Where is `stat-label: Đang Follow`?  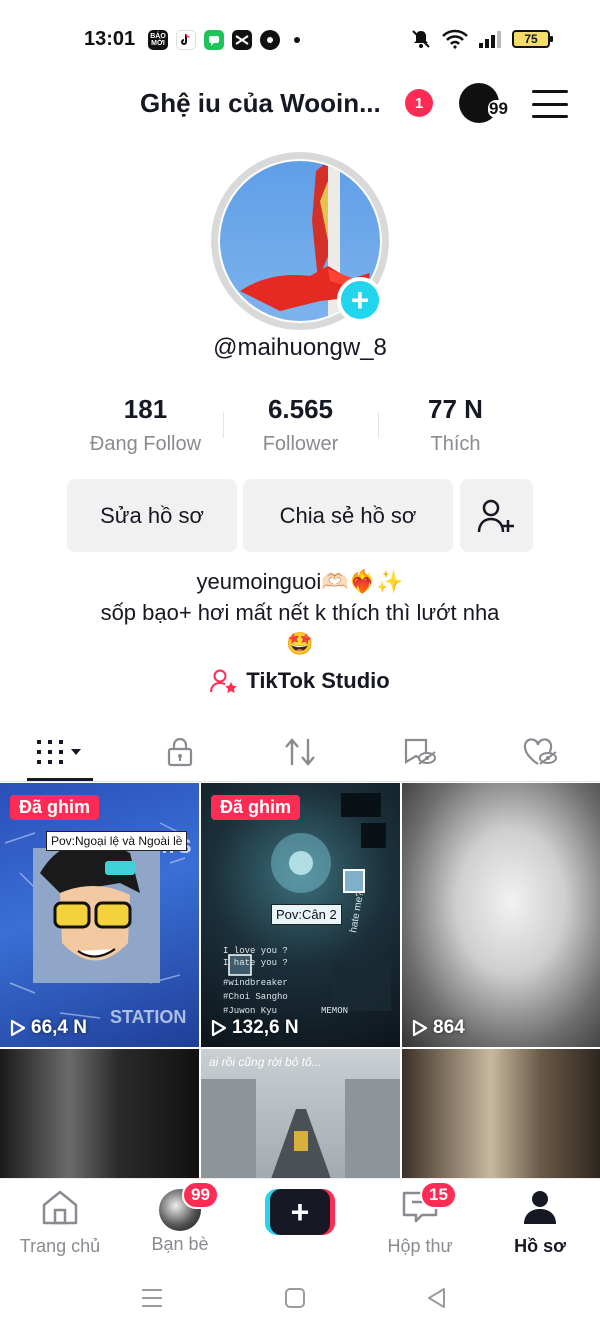 stat-label: Đang Follow is located at coordinates (145, 444).